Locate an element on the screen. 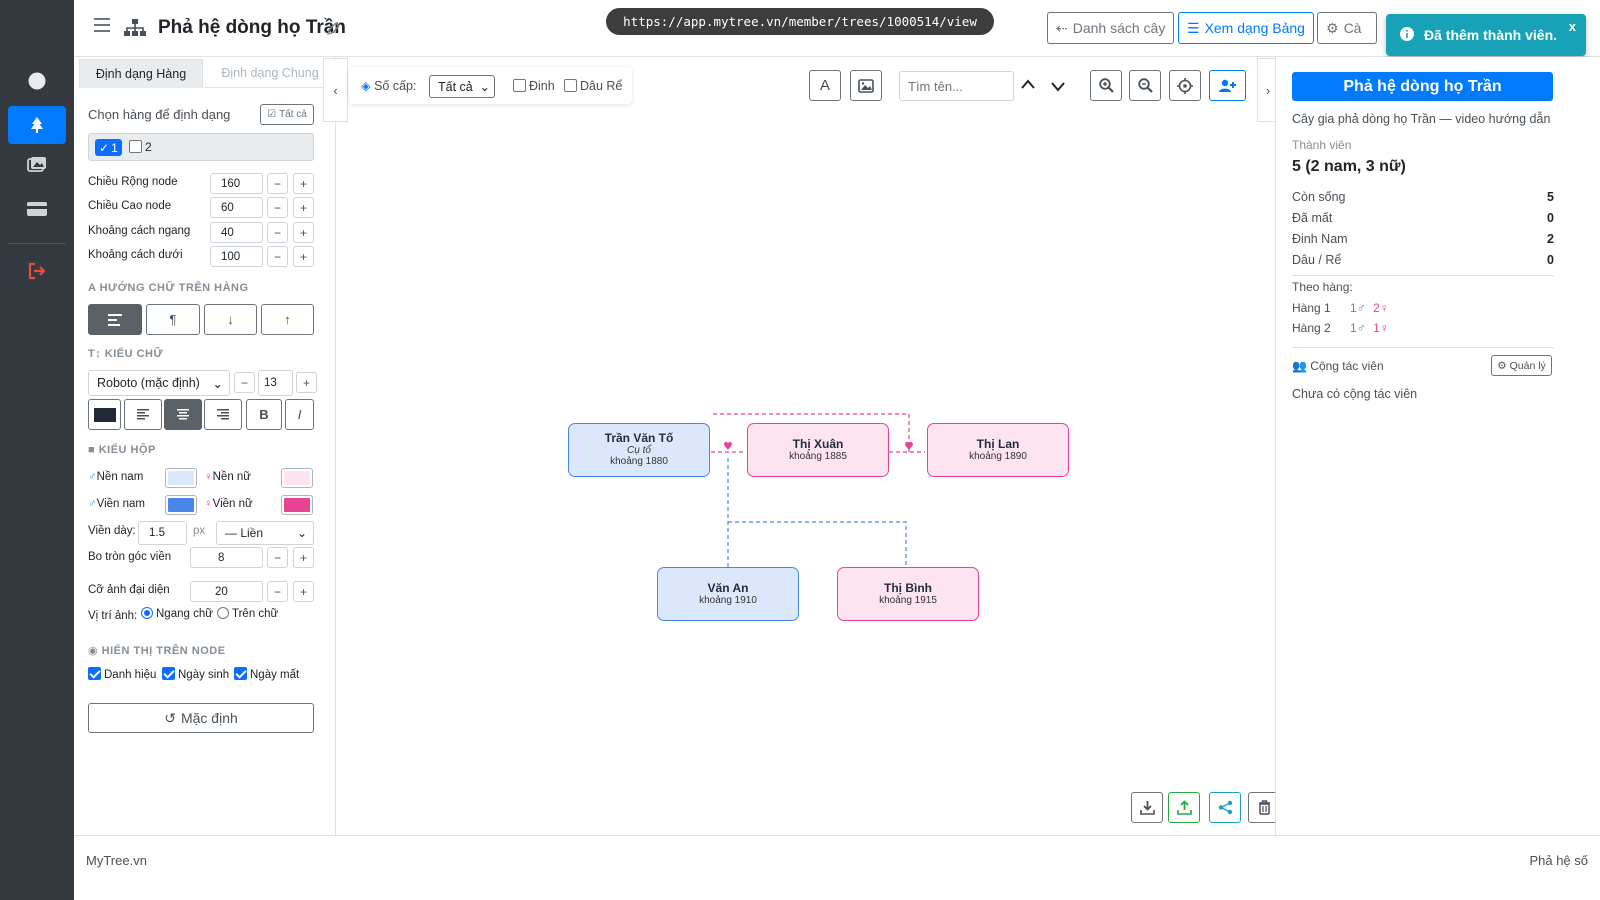  gear-icon: ⚙ is located at coordinates (1502, 365).